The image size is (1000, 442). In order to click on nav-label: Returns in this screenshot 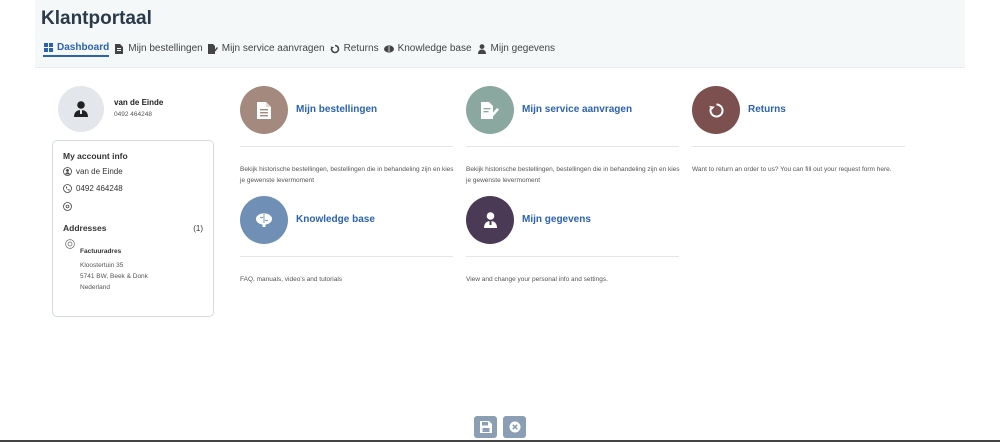, I will do `click(361, 48)`.